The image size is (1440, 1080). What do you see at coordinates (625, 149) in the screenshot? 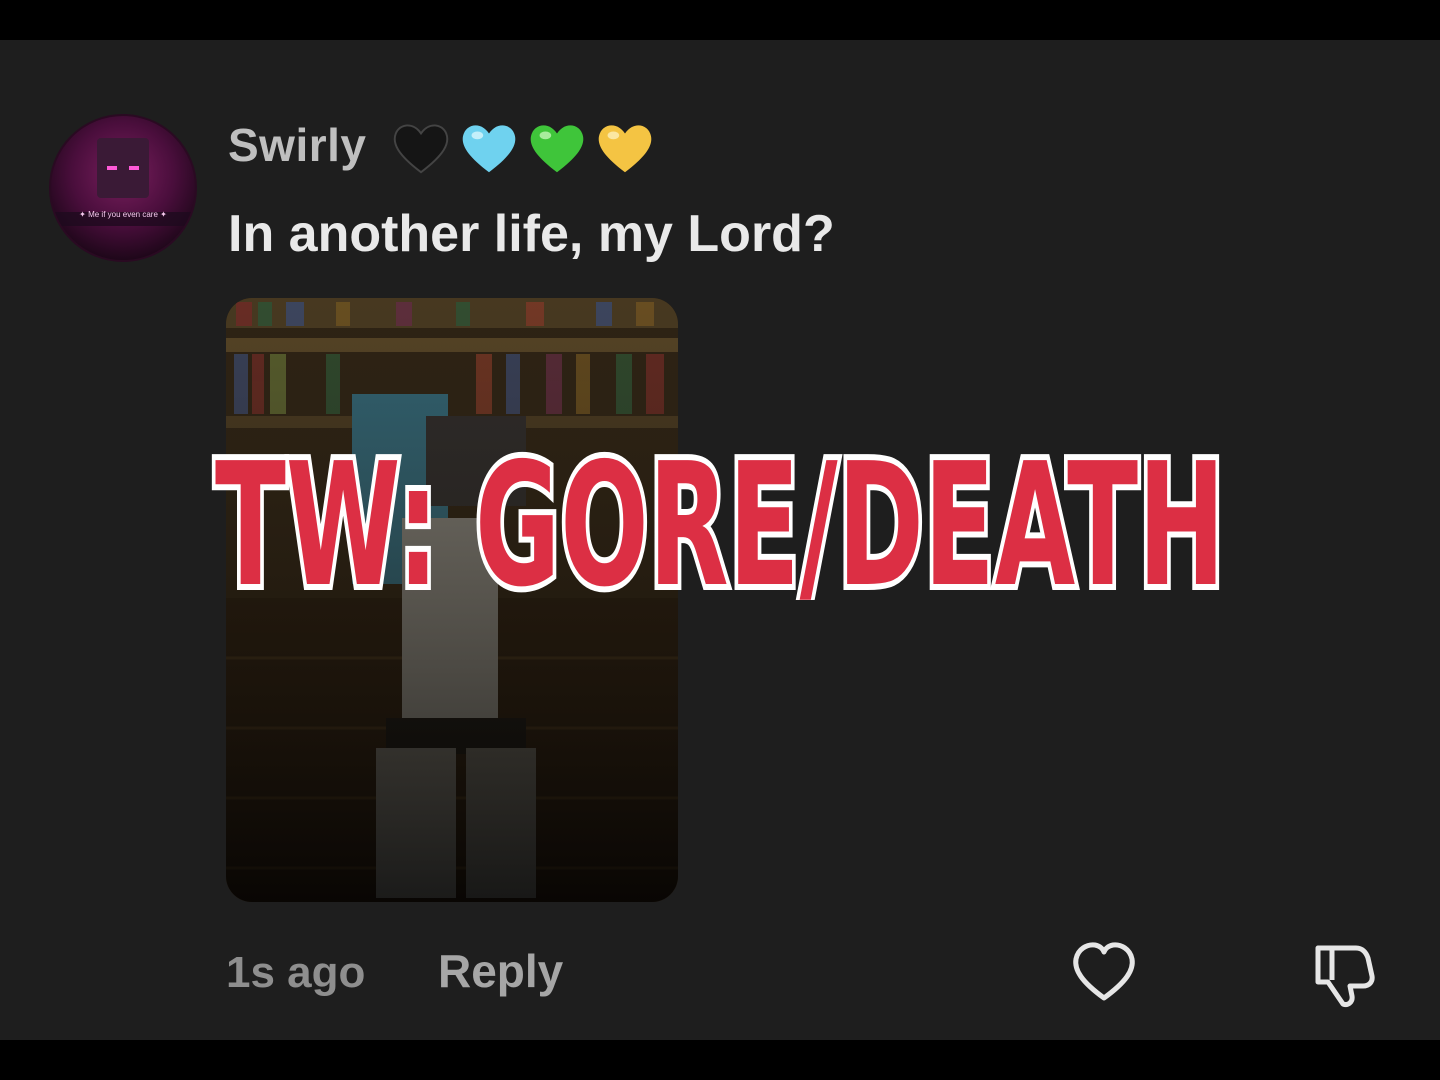
I see `yellow-heart-icon` at bounding box center [625, 149].